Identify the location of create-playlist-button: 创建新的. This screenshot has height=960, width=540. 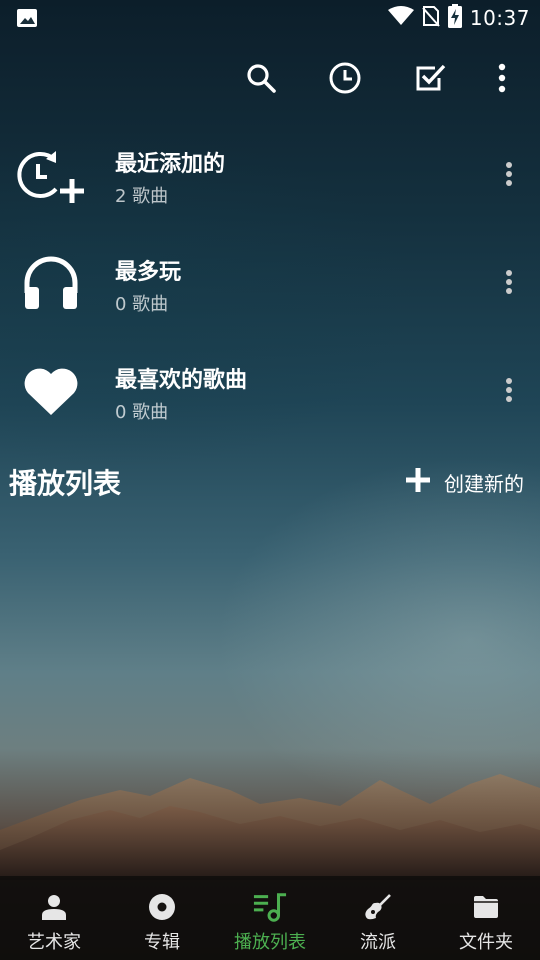
(464, 482).